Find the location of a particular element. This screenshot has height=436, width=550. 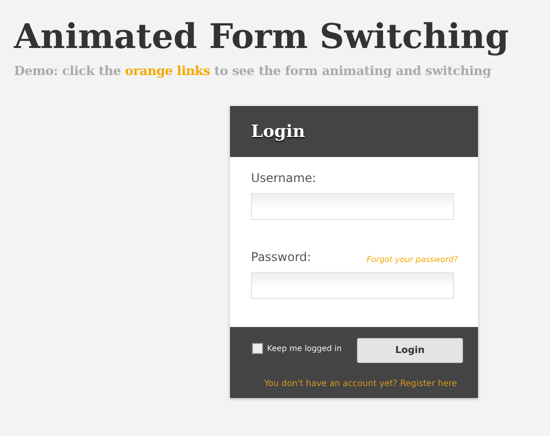

demo-description: Demo: click the orange links to see the form animating and switching is located at coordinates (253, 71).